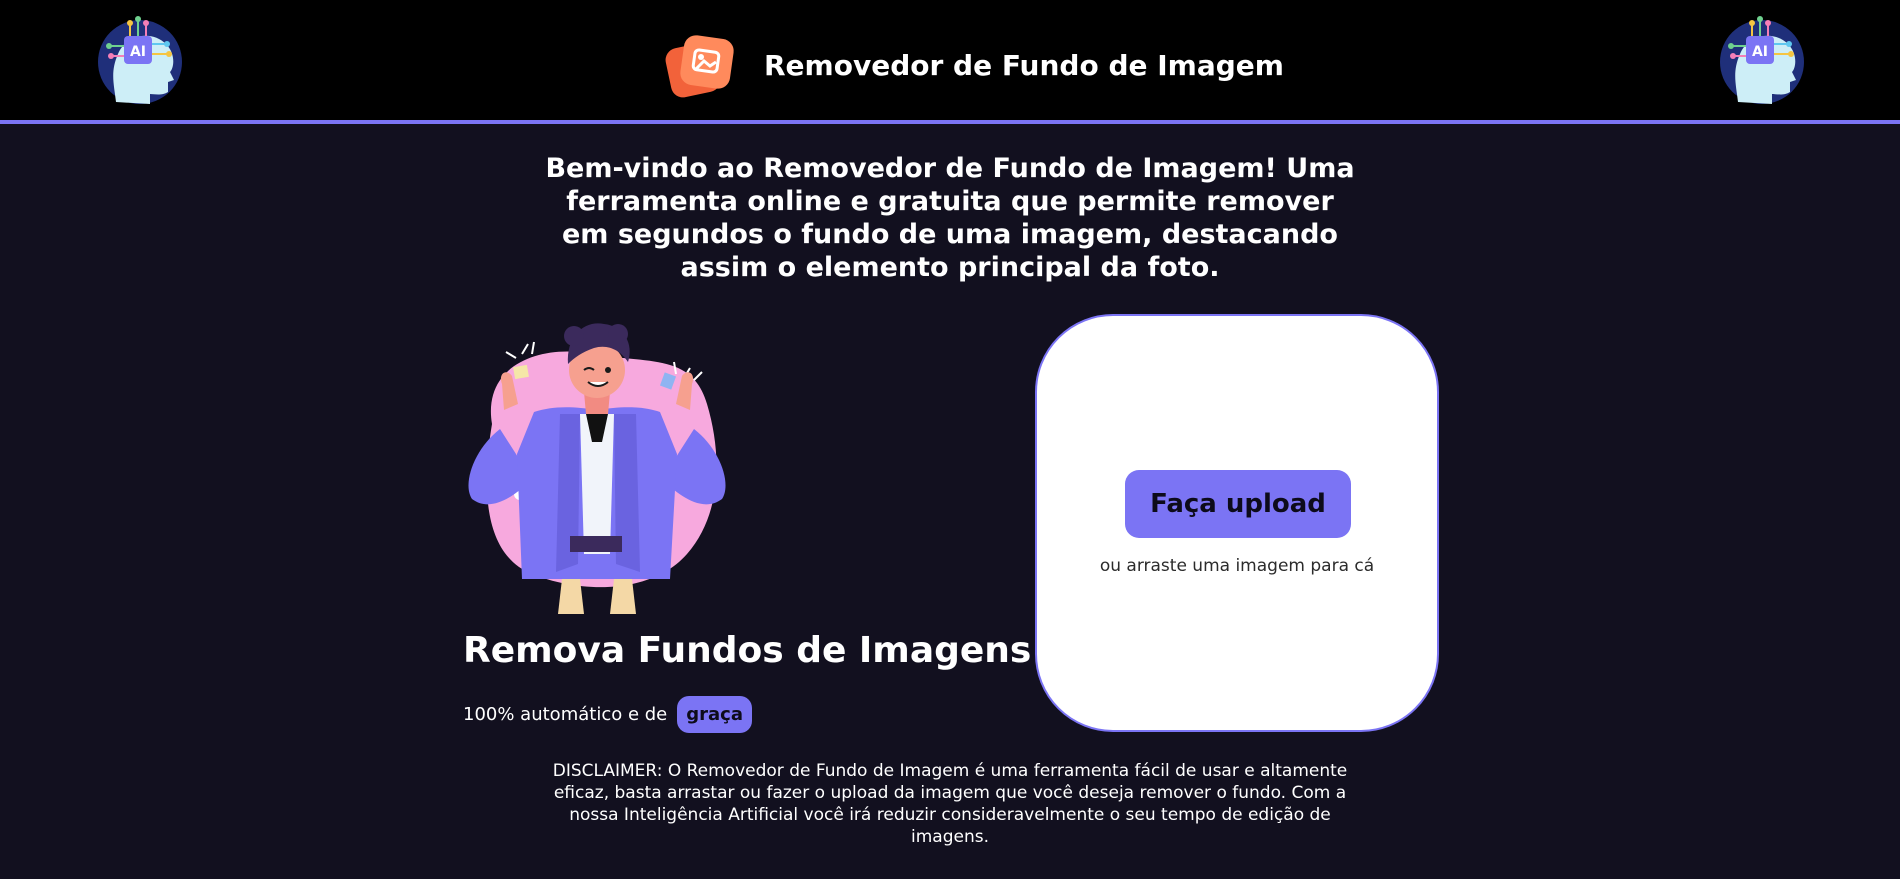 Image resolution: width=1900 pixels, height=879 pixels. Describe the element at coordinates (714, 714) in the screenshot. I see `free-badge: graça` at that location.